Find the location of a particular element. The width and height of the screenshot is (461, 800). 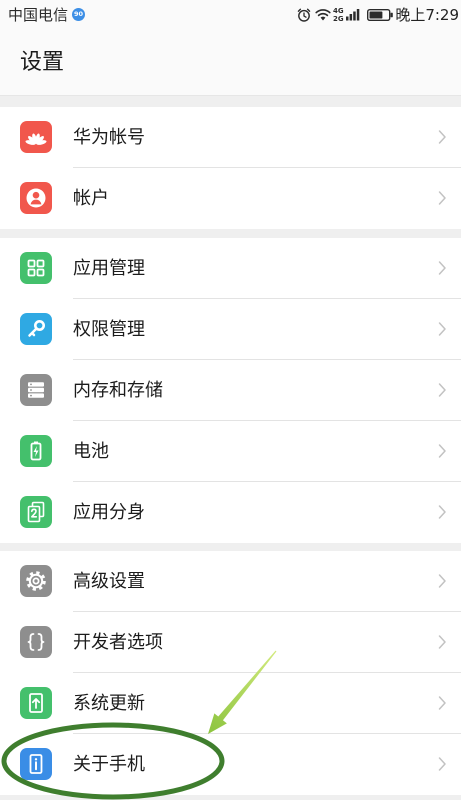

settings-item-label: 帐户 is located at coordinates (91, 198).